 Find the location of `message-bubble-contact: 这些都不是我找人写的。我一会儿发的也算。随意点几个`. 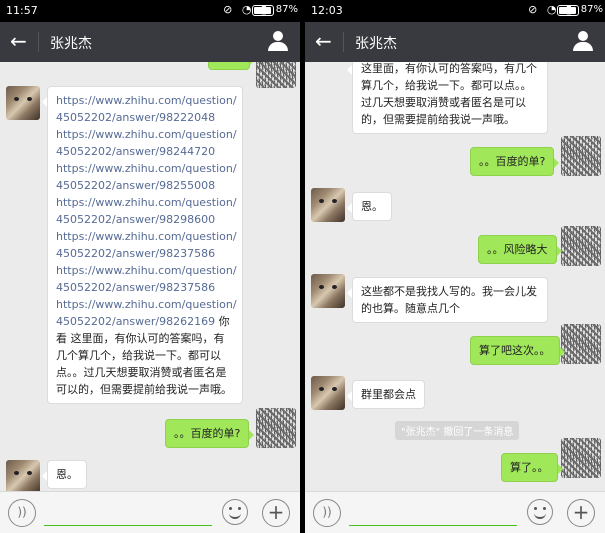

message-bubble-contact: 这些都不是我找人写的。我一会儿发的也算。随意点几个 is located at coordinates (447, 300).